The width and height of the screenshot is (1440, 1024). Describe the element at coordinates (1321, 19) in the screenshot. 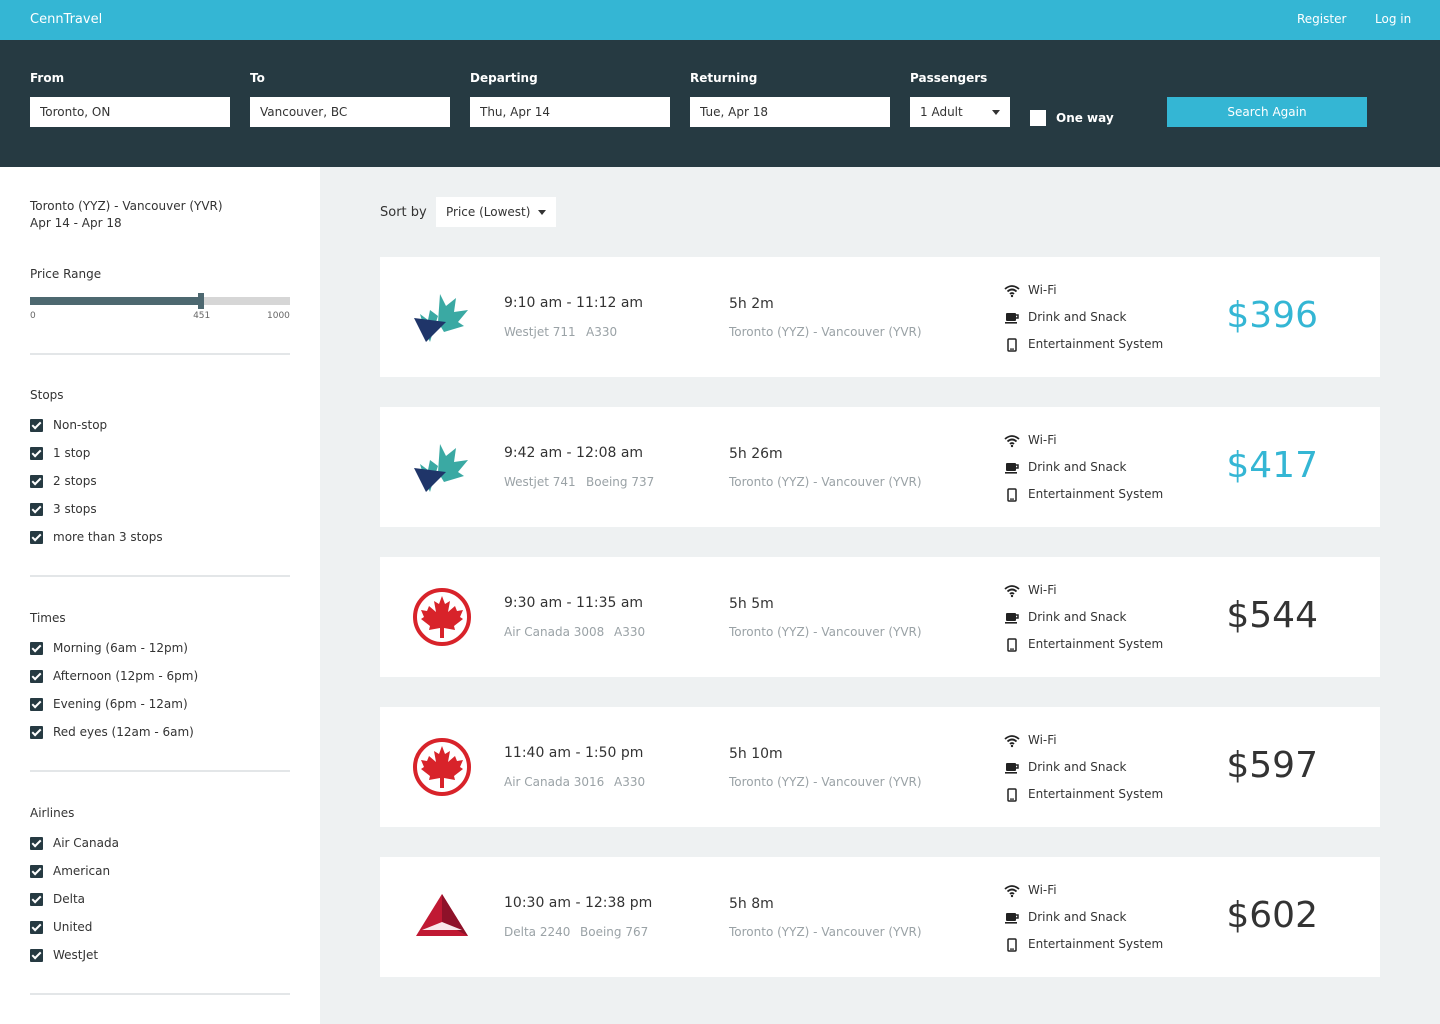

I see `register-link: Register` at that location.